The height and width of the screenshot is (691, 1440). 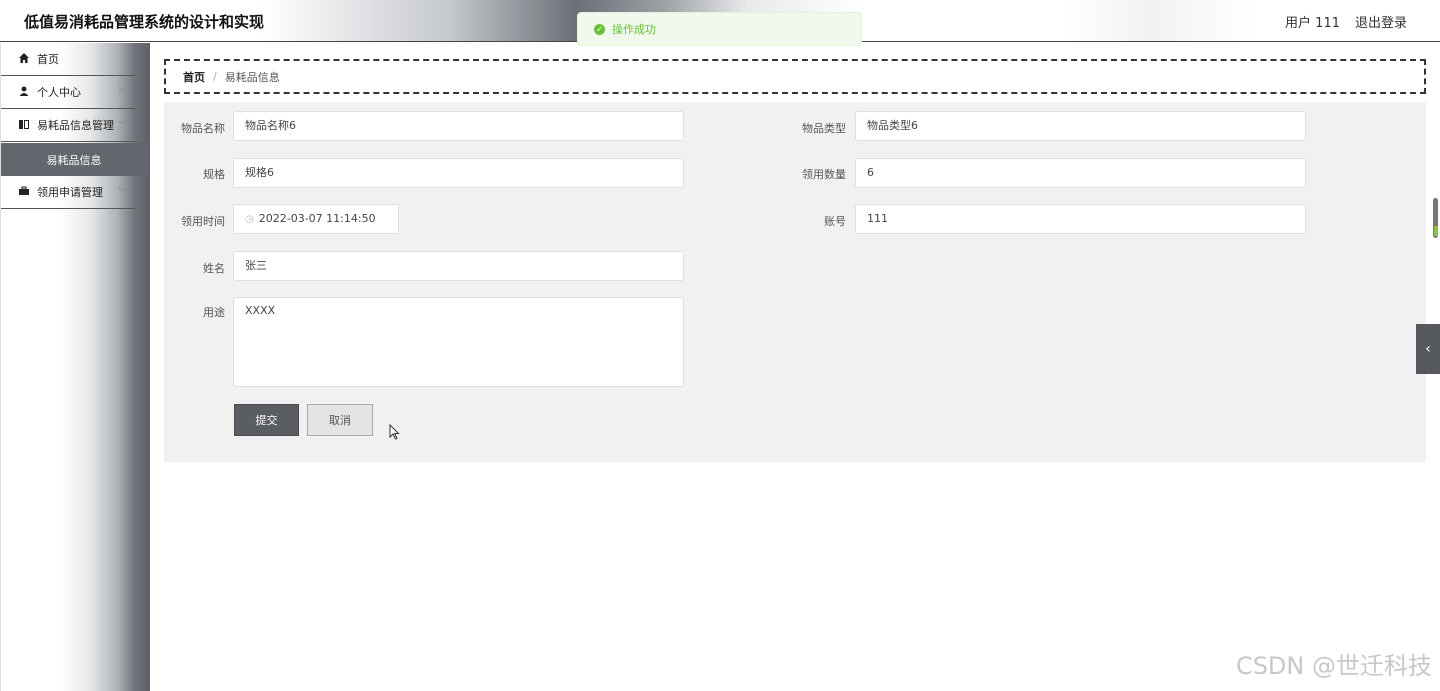 I want to click on clock-icon: ◷, so click(x=249, y=219).